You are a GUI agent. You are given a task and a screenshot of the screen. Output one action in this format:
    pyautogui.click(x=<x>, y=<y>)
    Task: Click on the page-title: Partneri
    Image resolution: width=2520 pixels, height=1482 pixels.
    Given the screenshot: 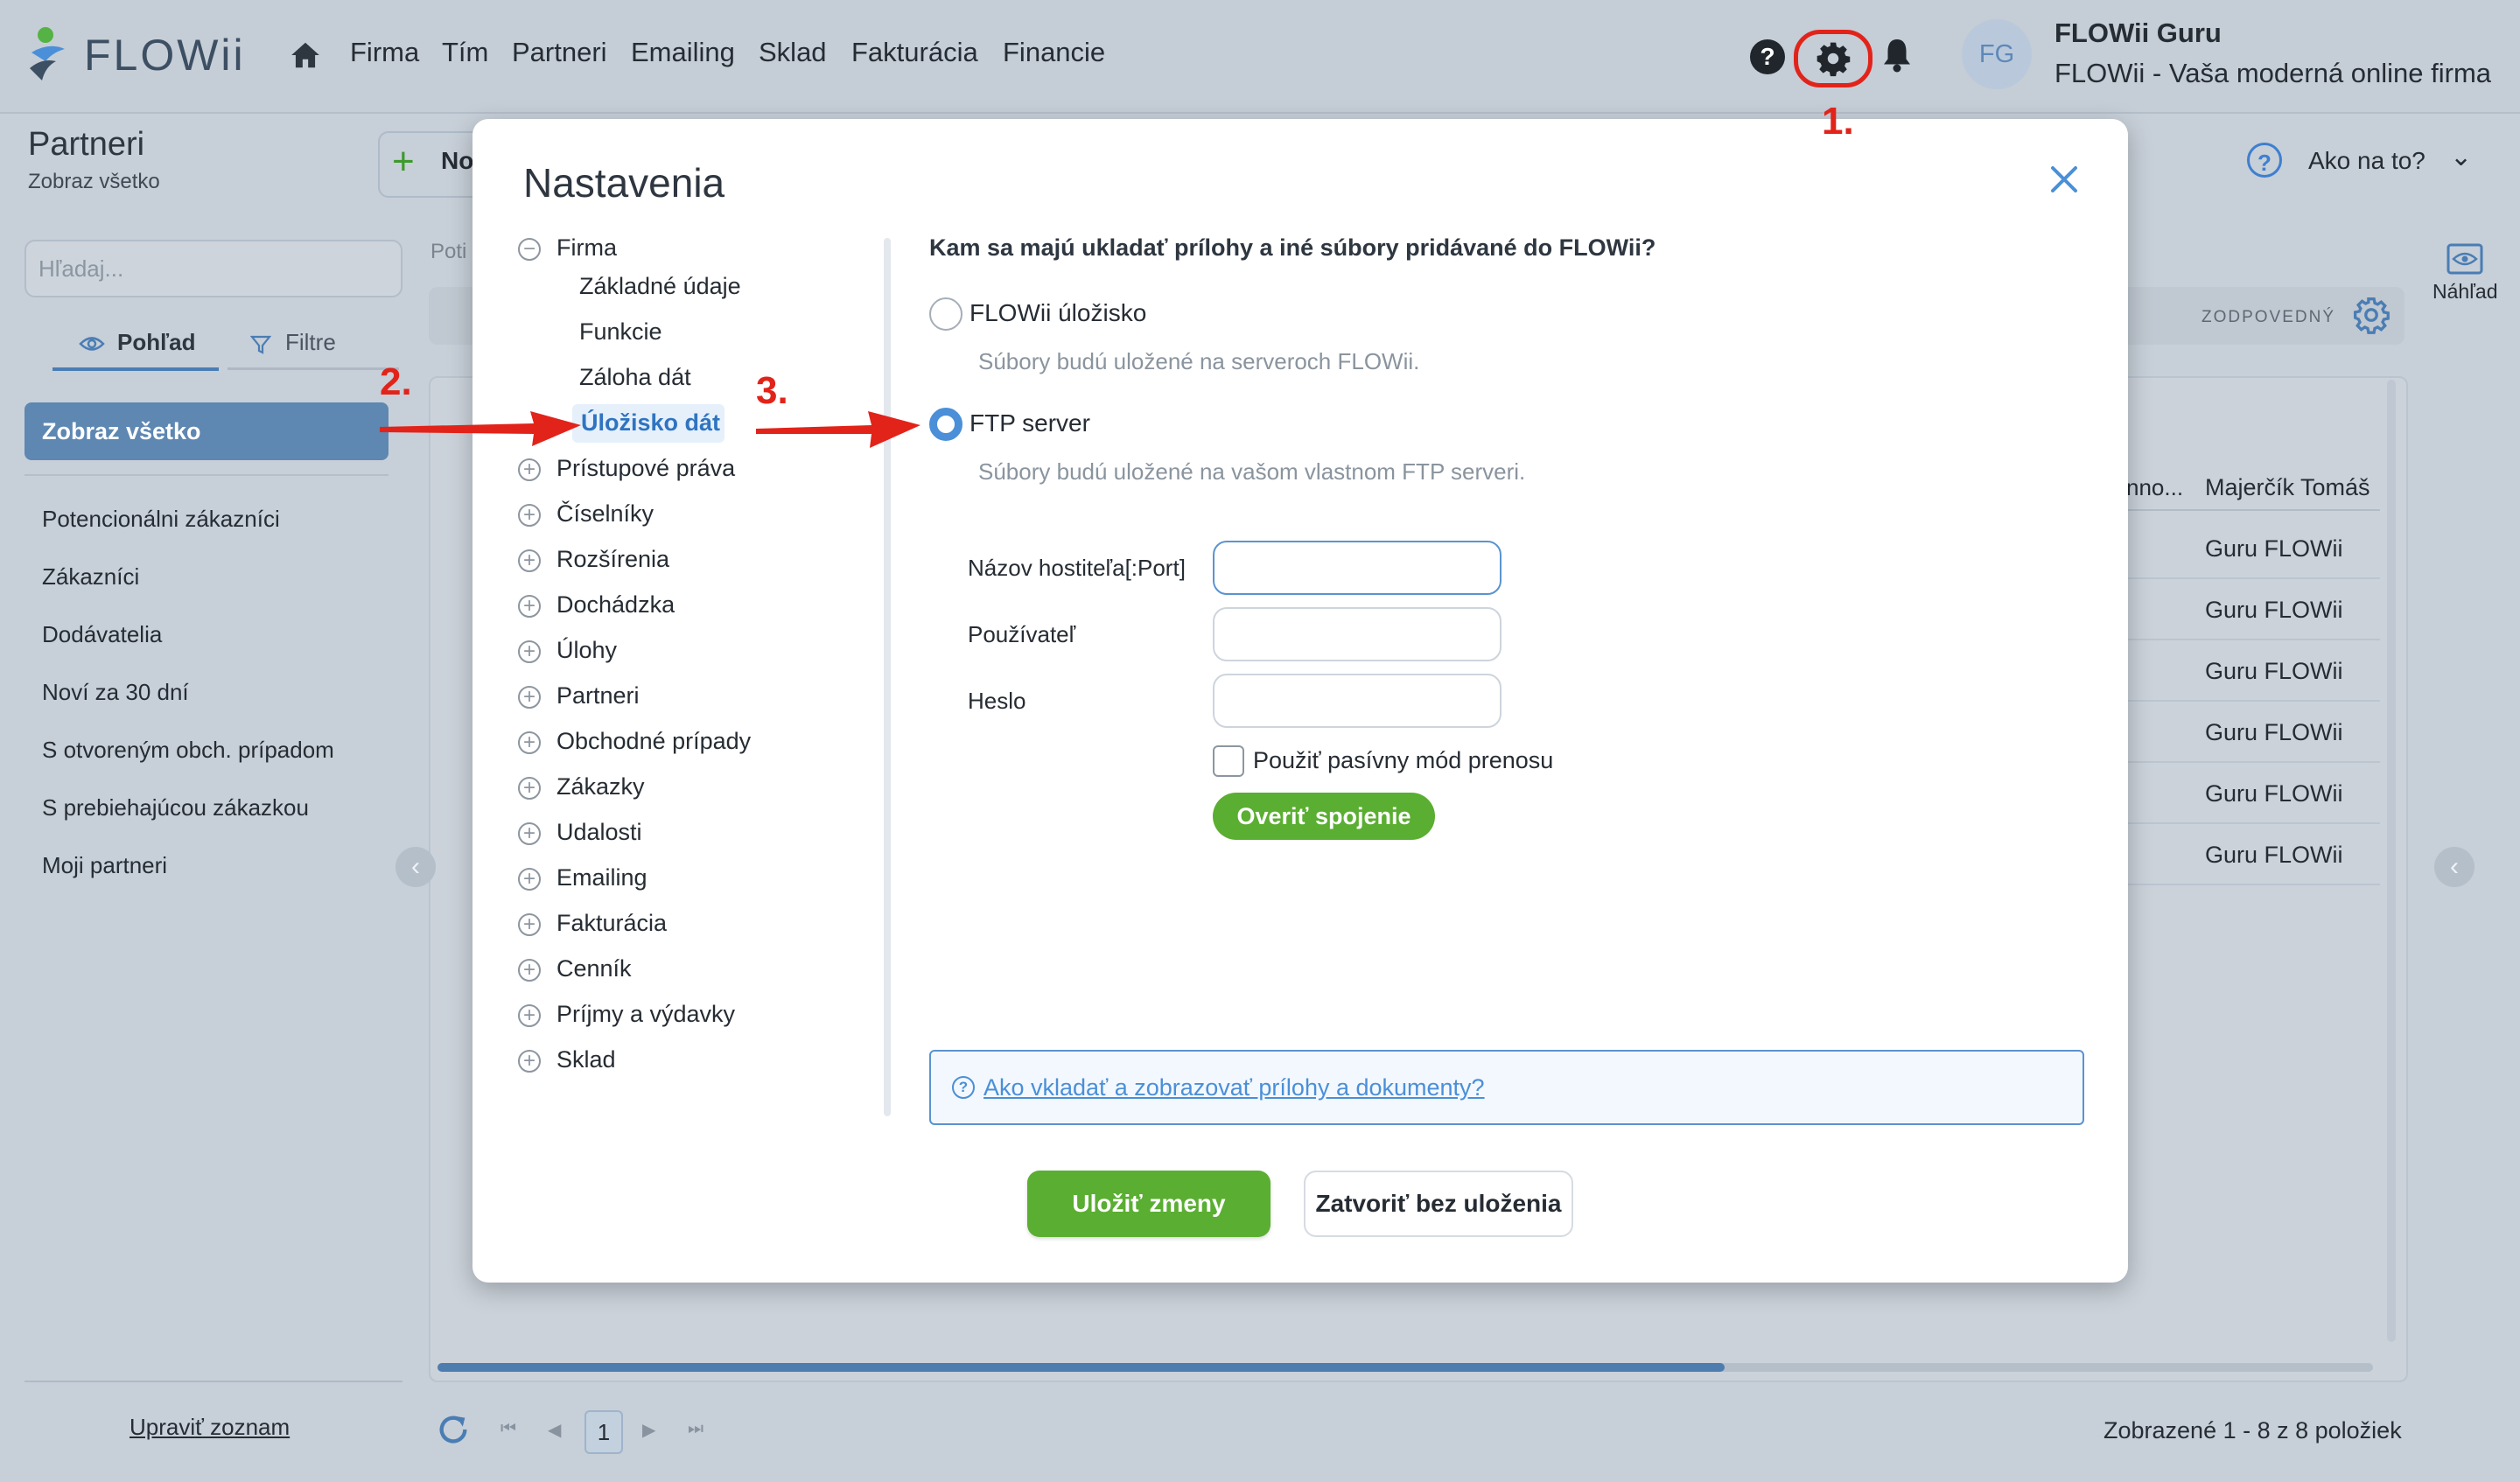 What is the action you would take?
    pyautogui.click(x=86, y=144)
    